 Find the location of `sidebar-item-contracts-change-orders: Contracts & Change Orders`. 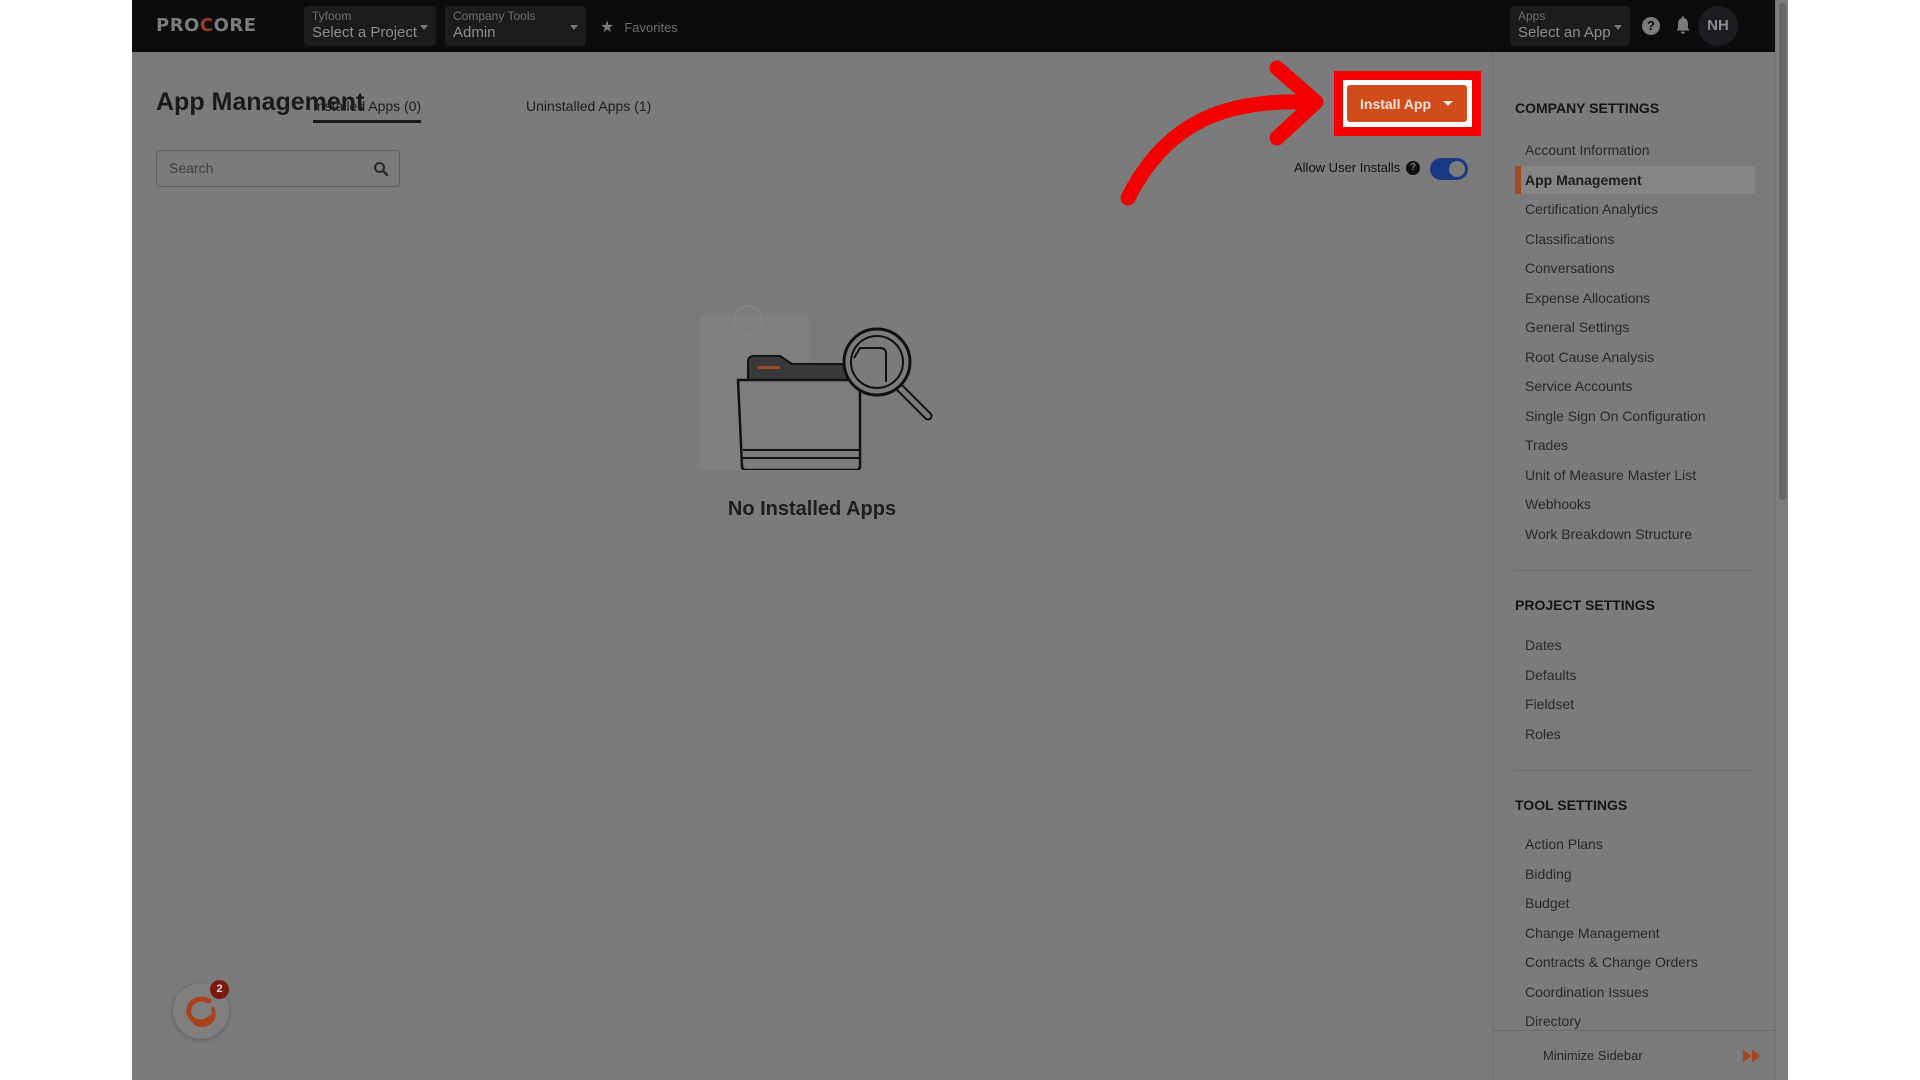

sidebar-item-contracts-change-orders: Contracts & Change Orders is located at coordinates (1635, 962).